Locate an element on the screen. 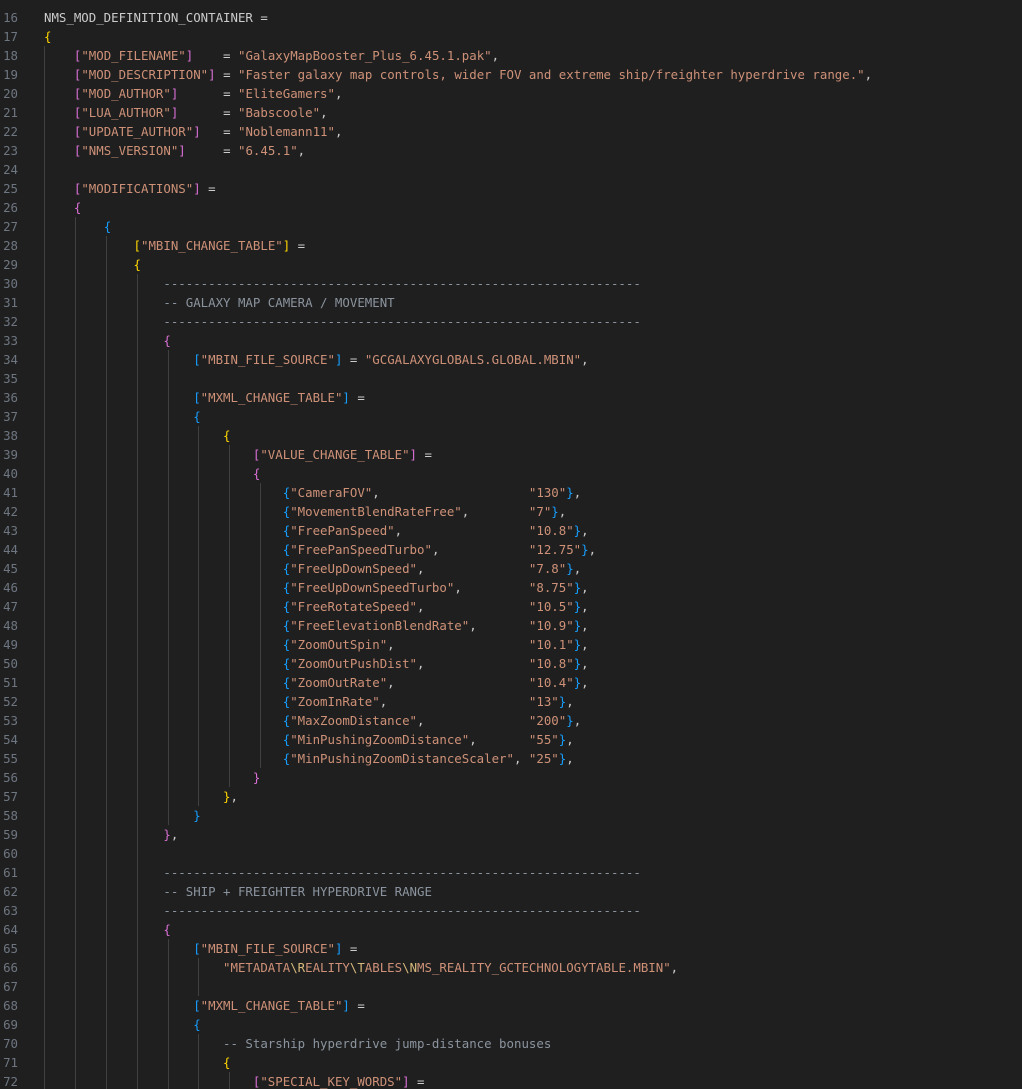 This screenshot has height=1089, width=1022. code-line: 64 { is located at coordinates (511, 929).